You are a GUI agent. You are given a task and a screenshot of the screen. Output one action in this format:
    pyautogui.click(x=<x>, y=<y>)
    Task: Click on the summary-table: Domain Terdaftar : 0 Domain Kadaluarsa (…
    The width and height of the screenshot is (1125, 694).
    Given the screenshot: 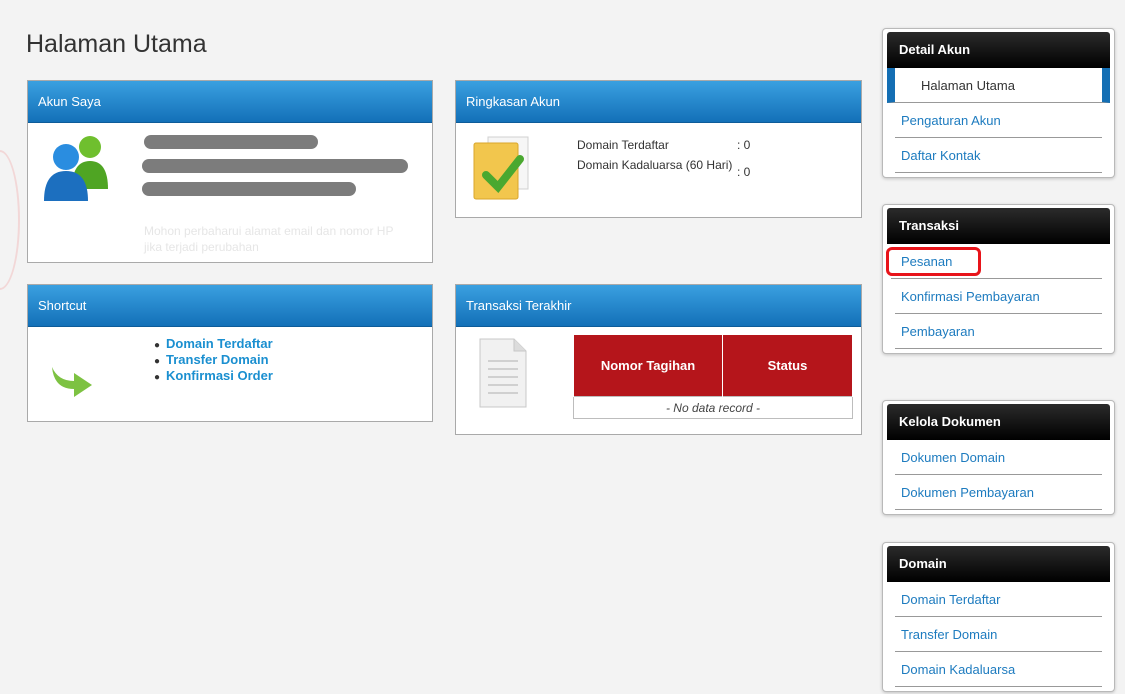 What is the action you would take?
    pyautogui.click(x=677, y=161)
    